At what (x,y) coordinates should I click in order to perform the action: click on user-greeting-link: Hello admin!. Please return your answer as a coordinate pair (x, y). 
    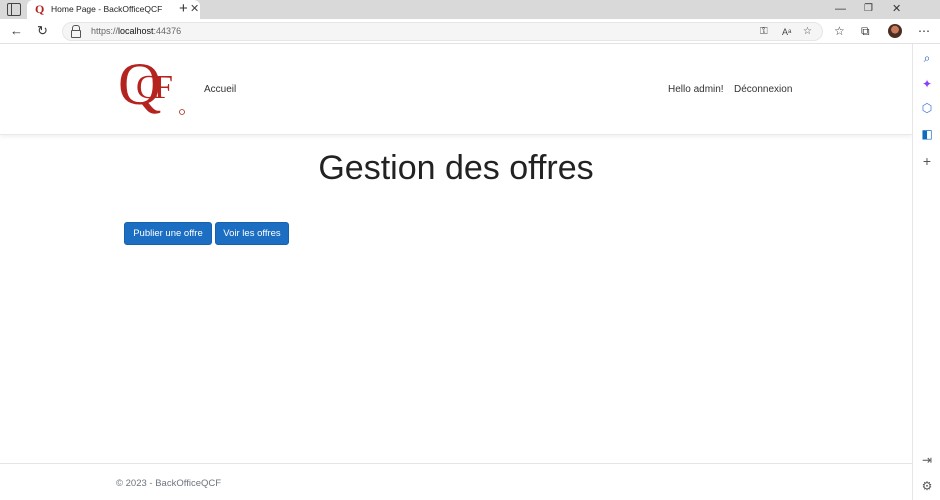
    Looking at the image, I should click on (696, 89).